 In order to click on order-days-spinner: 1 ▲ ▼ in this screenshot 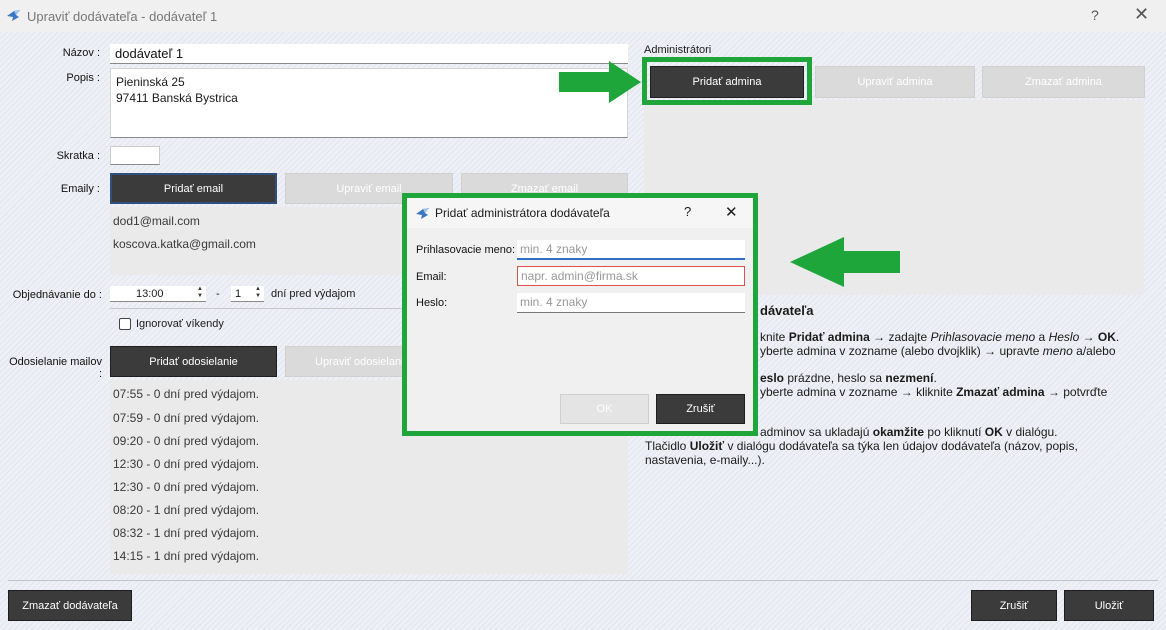, I will do `click(247, 294)`.